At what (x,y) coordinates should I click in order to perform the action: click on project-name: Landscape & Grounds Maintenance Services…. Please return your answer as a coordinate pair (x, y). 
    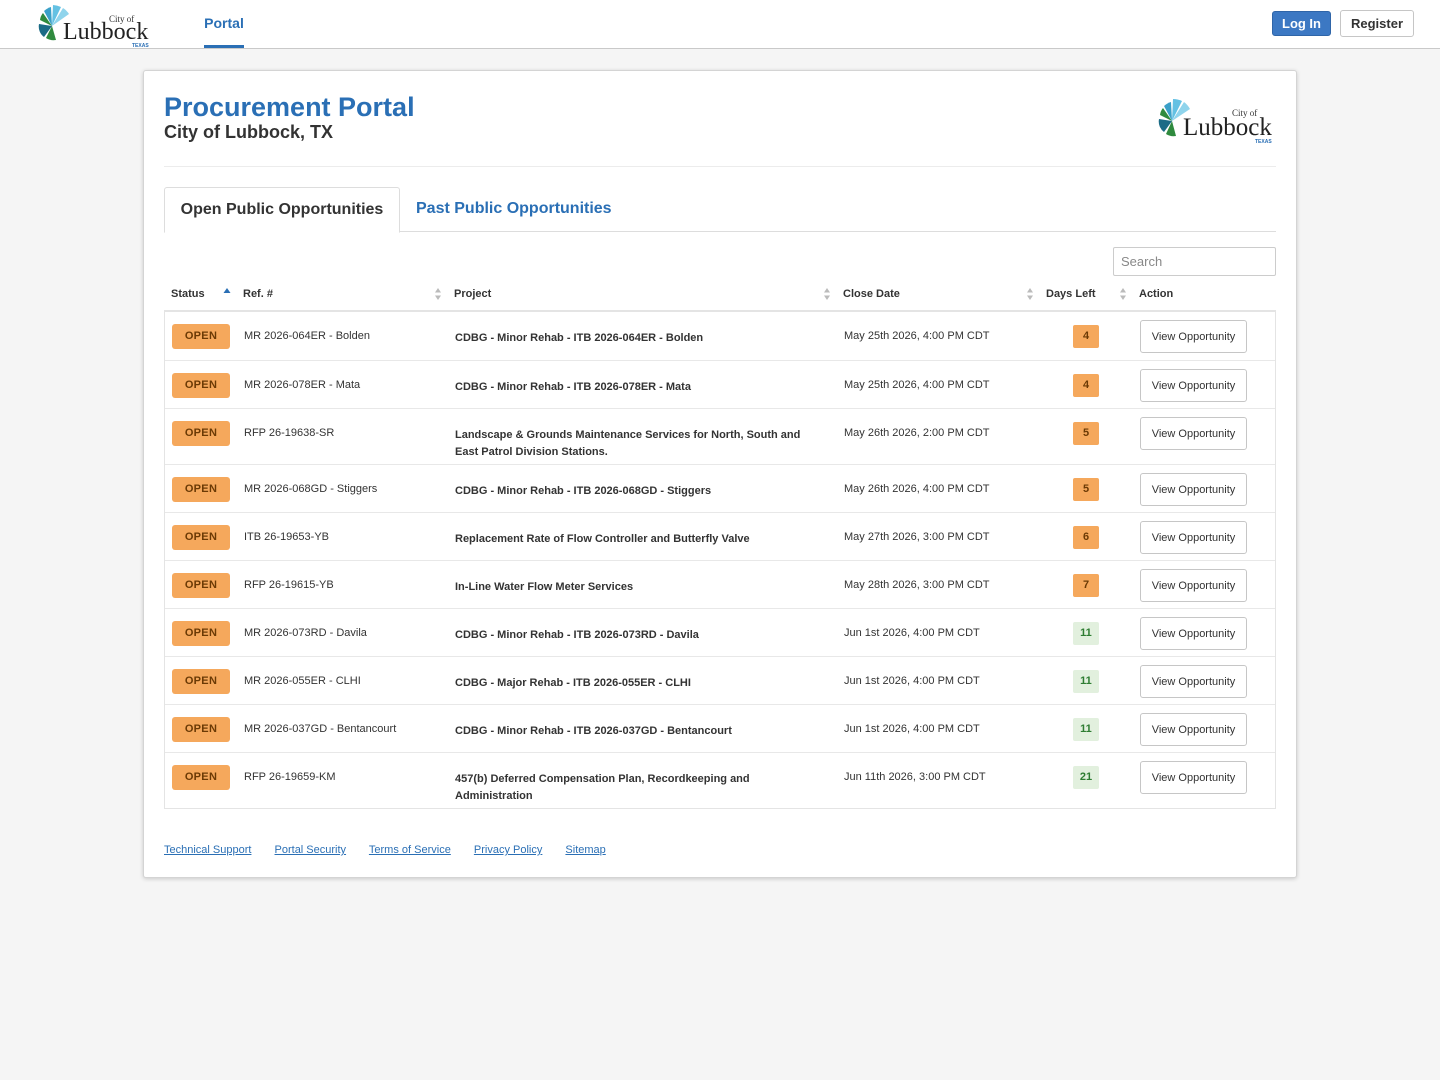
    Looking at the image, I should click on (628, 443).